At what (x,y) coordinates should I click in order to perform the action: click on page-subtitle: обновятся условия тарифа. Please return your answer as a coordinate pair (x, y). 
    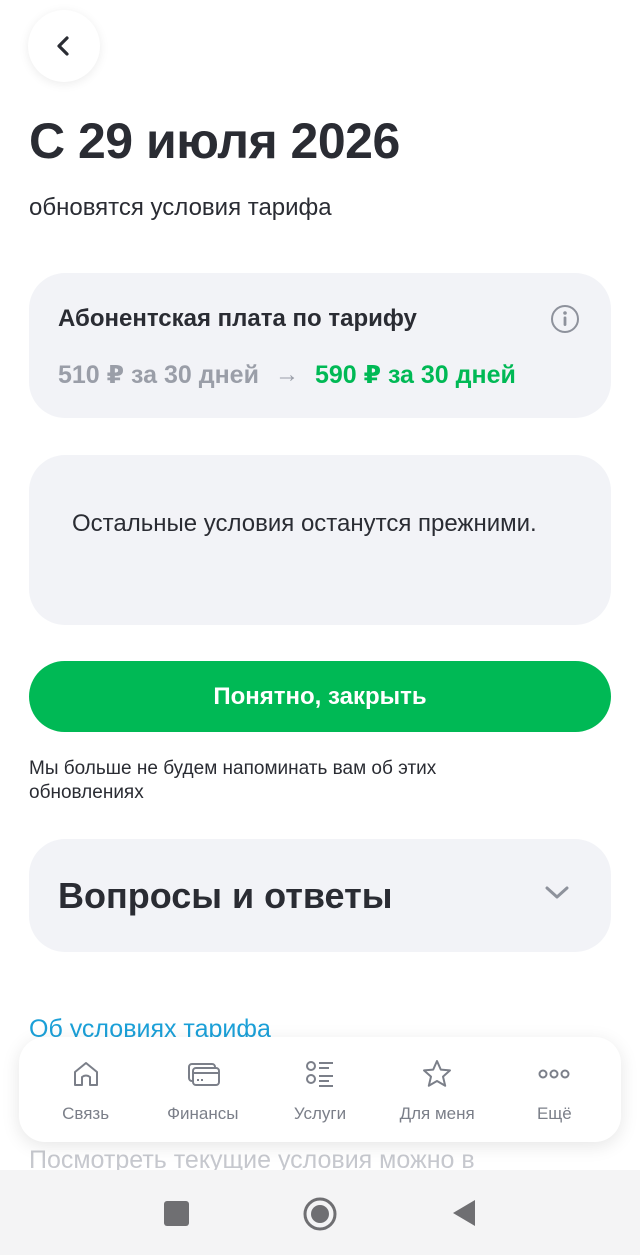
    Looking at the image, I should click on (180, 207).